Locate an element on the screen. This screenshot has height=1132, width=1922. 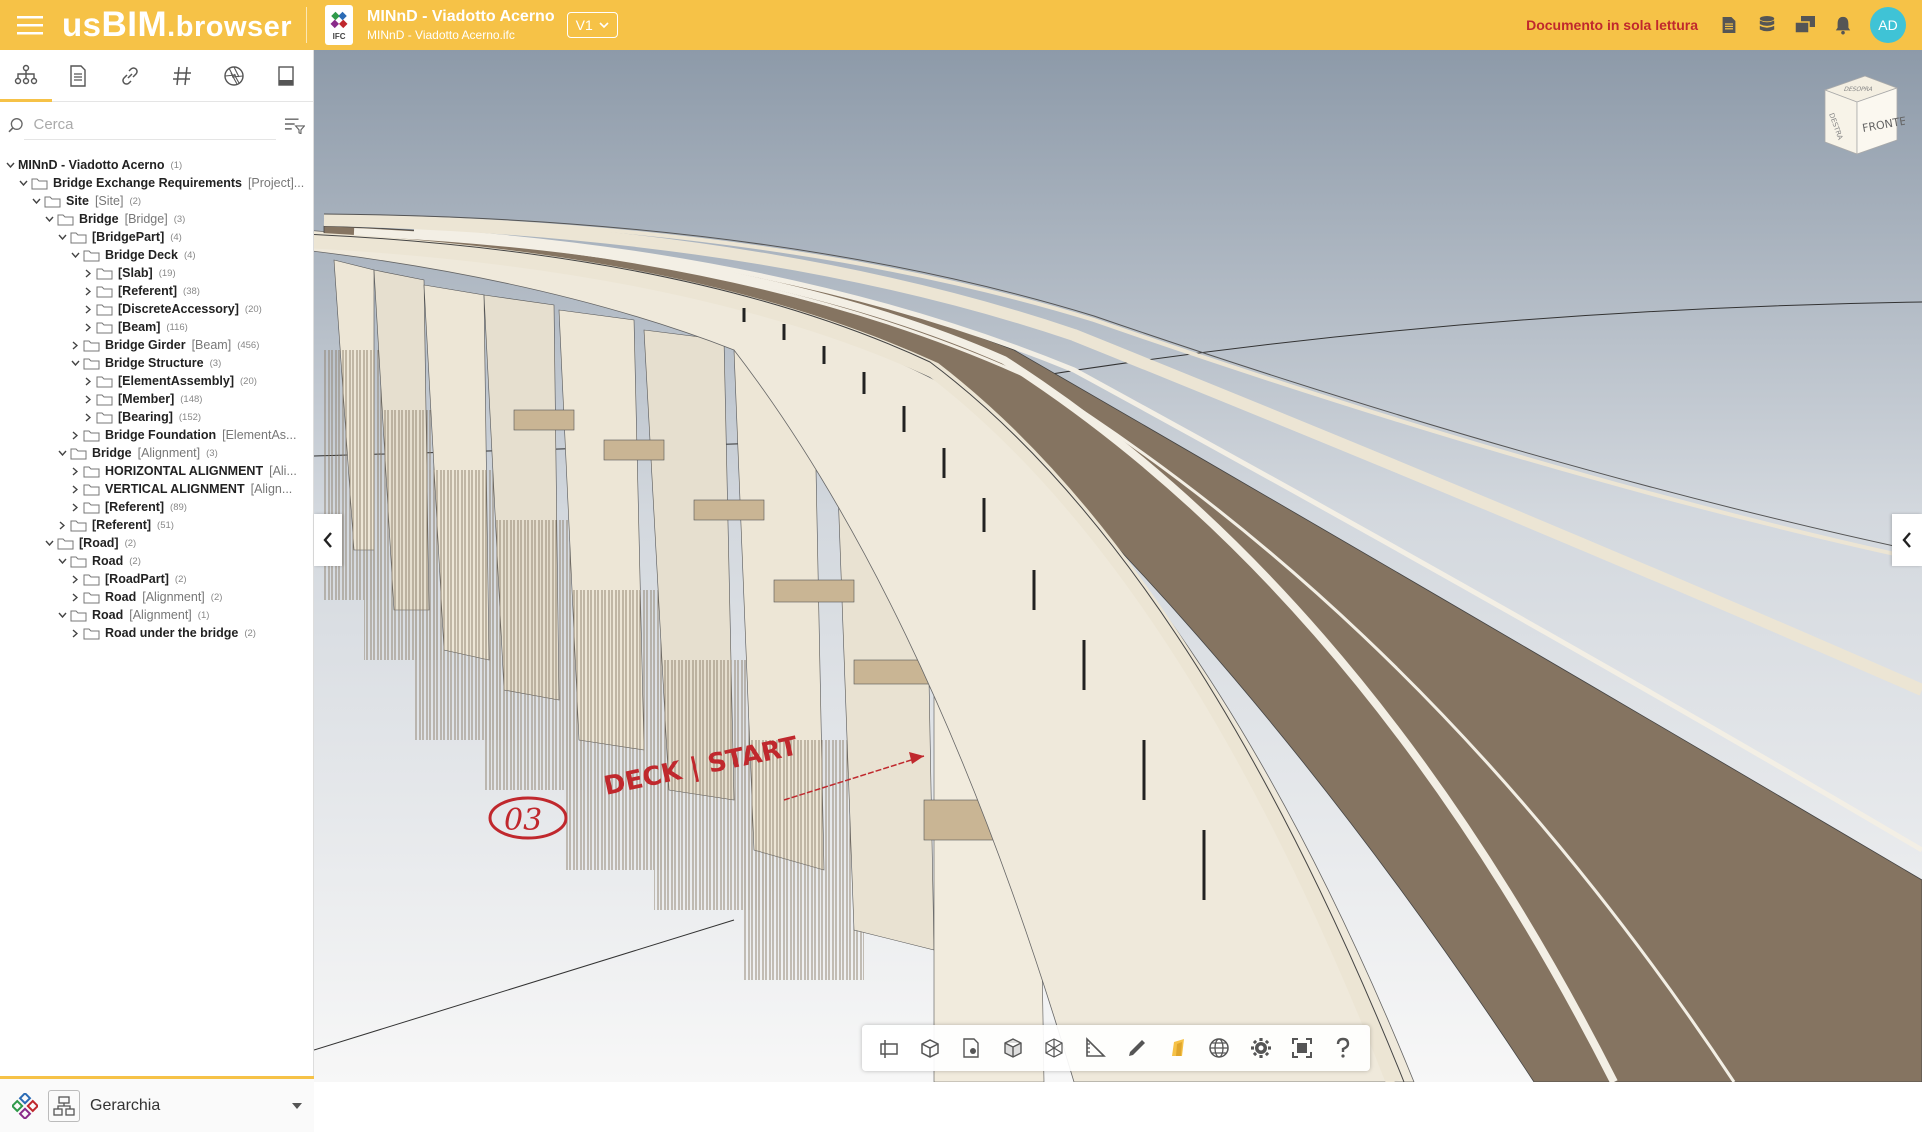
ifc-file-icon: IFC is located at coordinates (339, 25).